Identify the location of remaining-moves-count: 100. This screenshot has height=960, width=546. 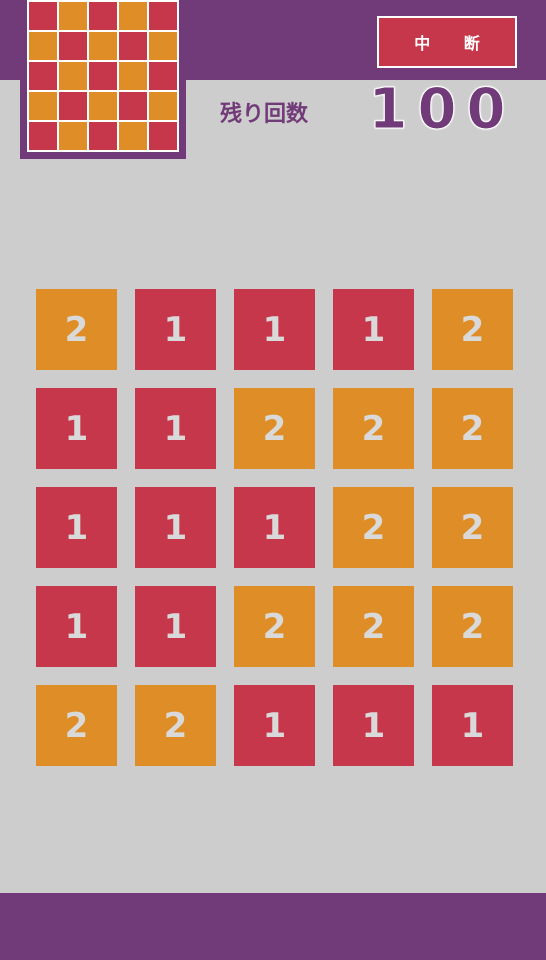
(442, 109).